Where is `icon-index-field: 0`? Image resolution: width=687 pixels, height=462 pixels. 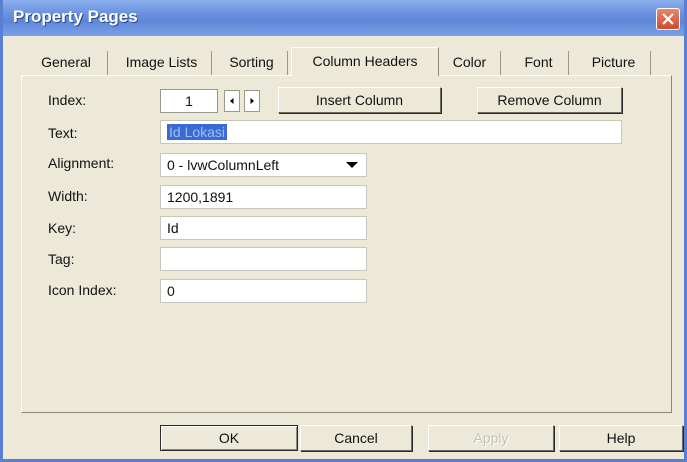
icon-index-field: 0 is located at coordinates (263, 291).